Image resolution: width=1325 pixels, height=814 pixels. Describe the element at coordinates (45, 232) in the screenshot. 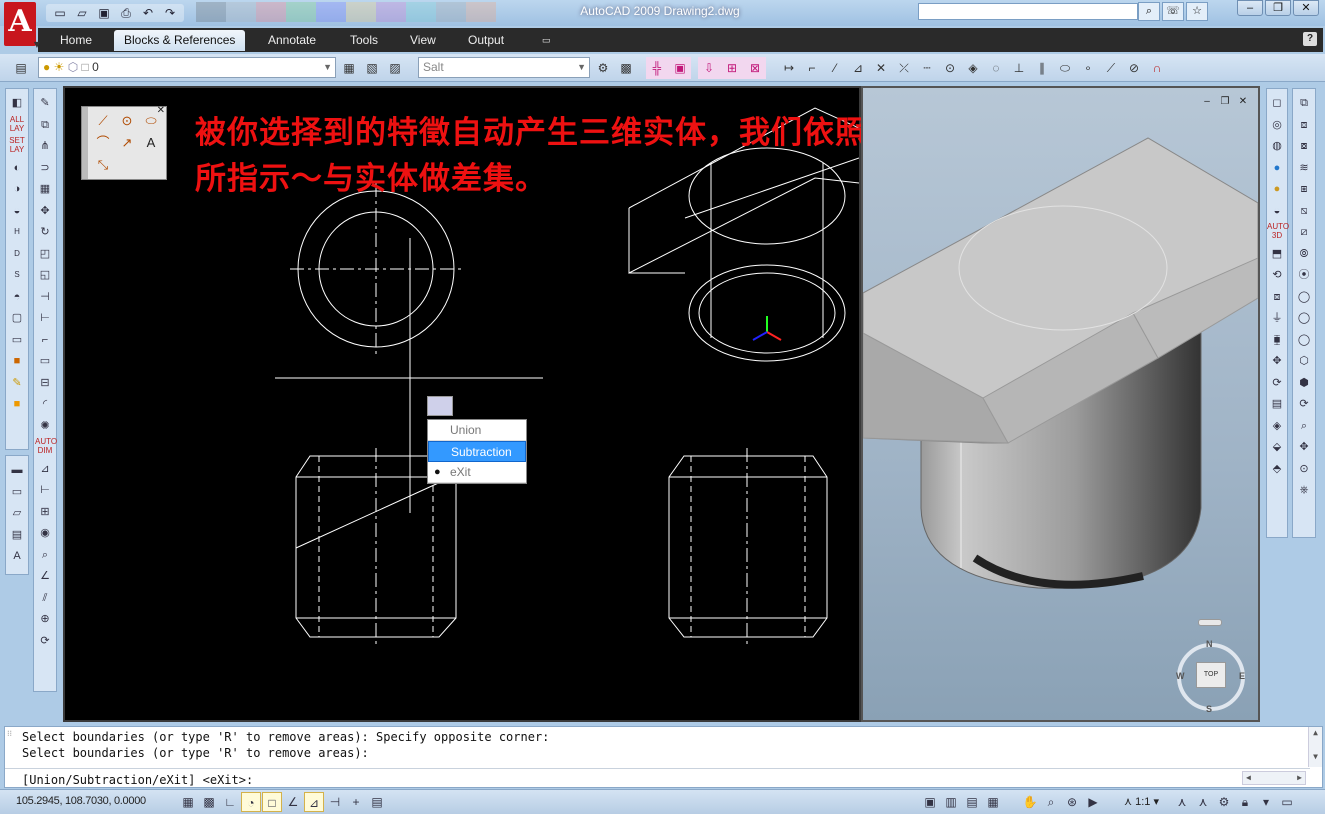

I see `rotate-icon: ↻` at that location.